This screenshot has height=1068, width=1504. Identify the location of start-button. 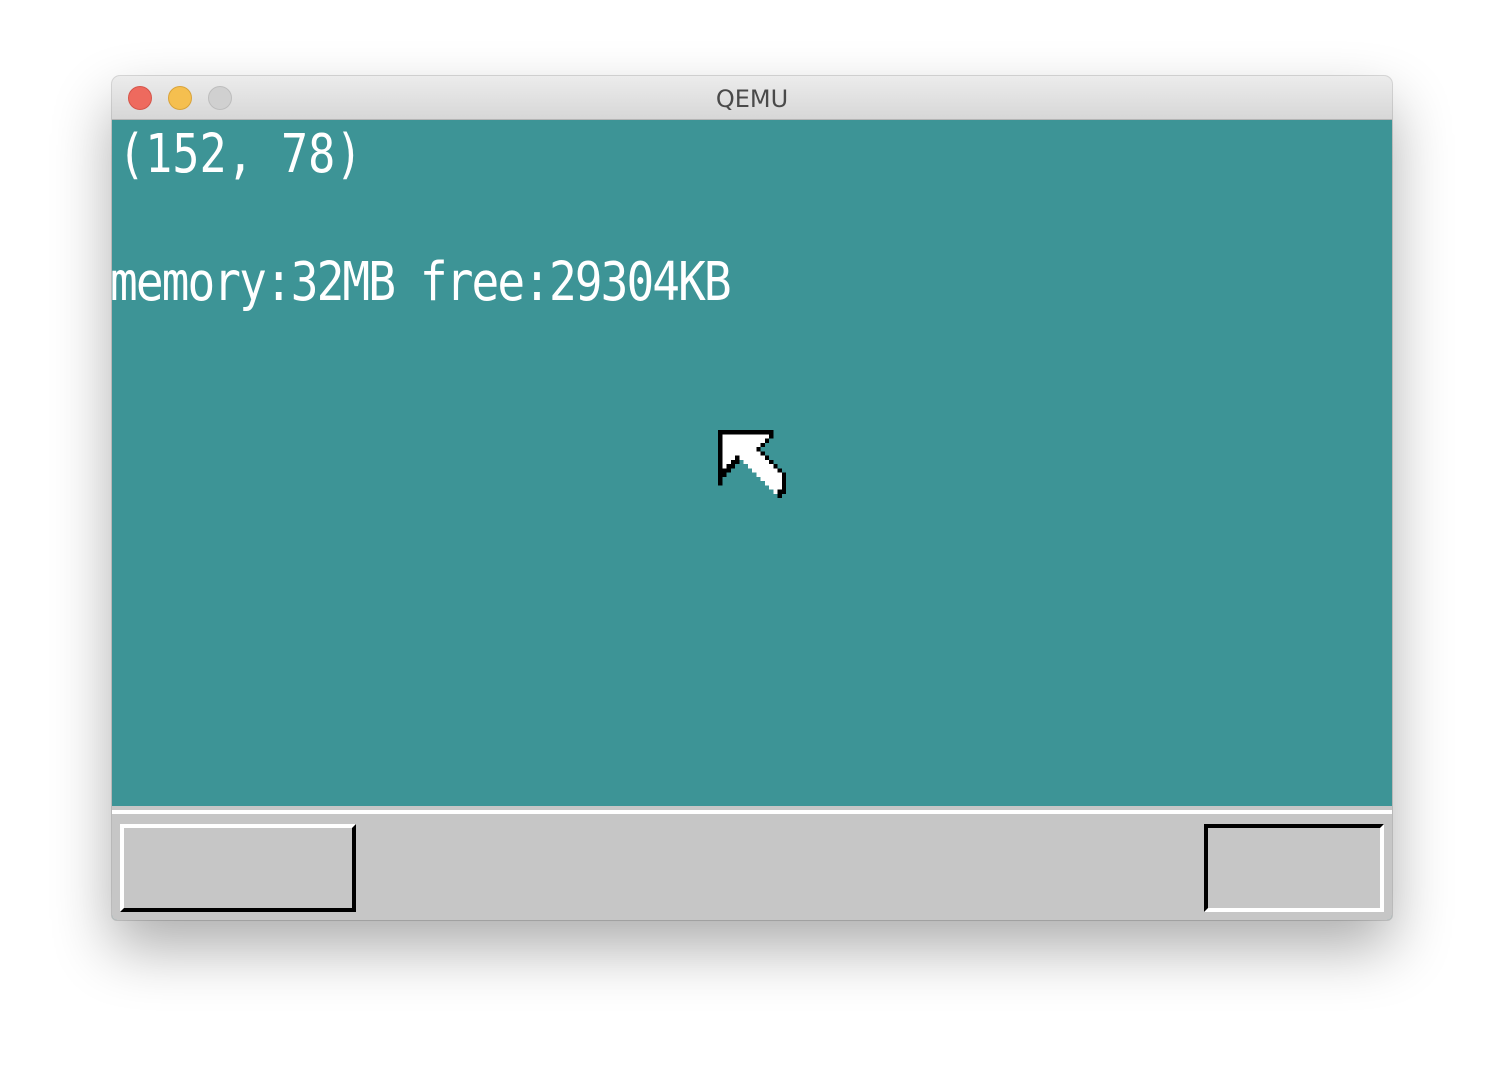
(238, 868).